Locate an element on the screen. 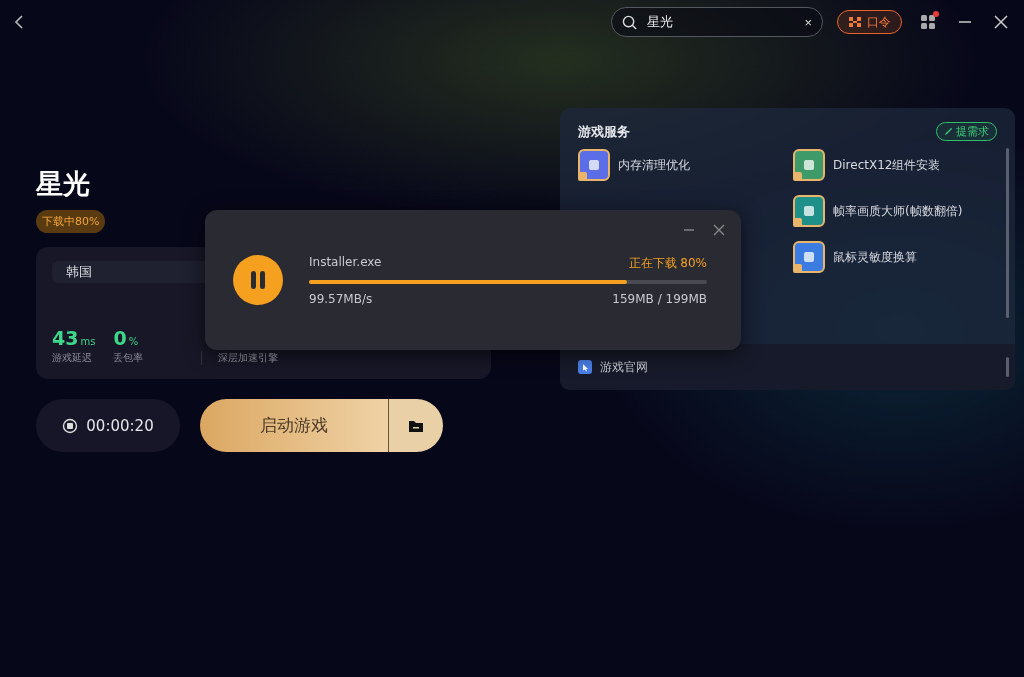  website-link: 游戏官网 is located at coordinates (624, 367).